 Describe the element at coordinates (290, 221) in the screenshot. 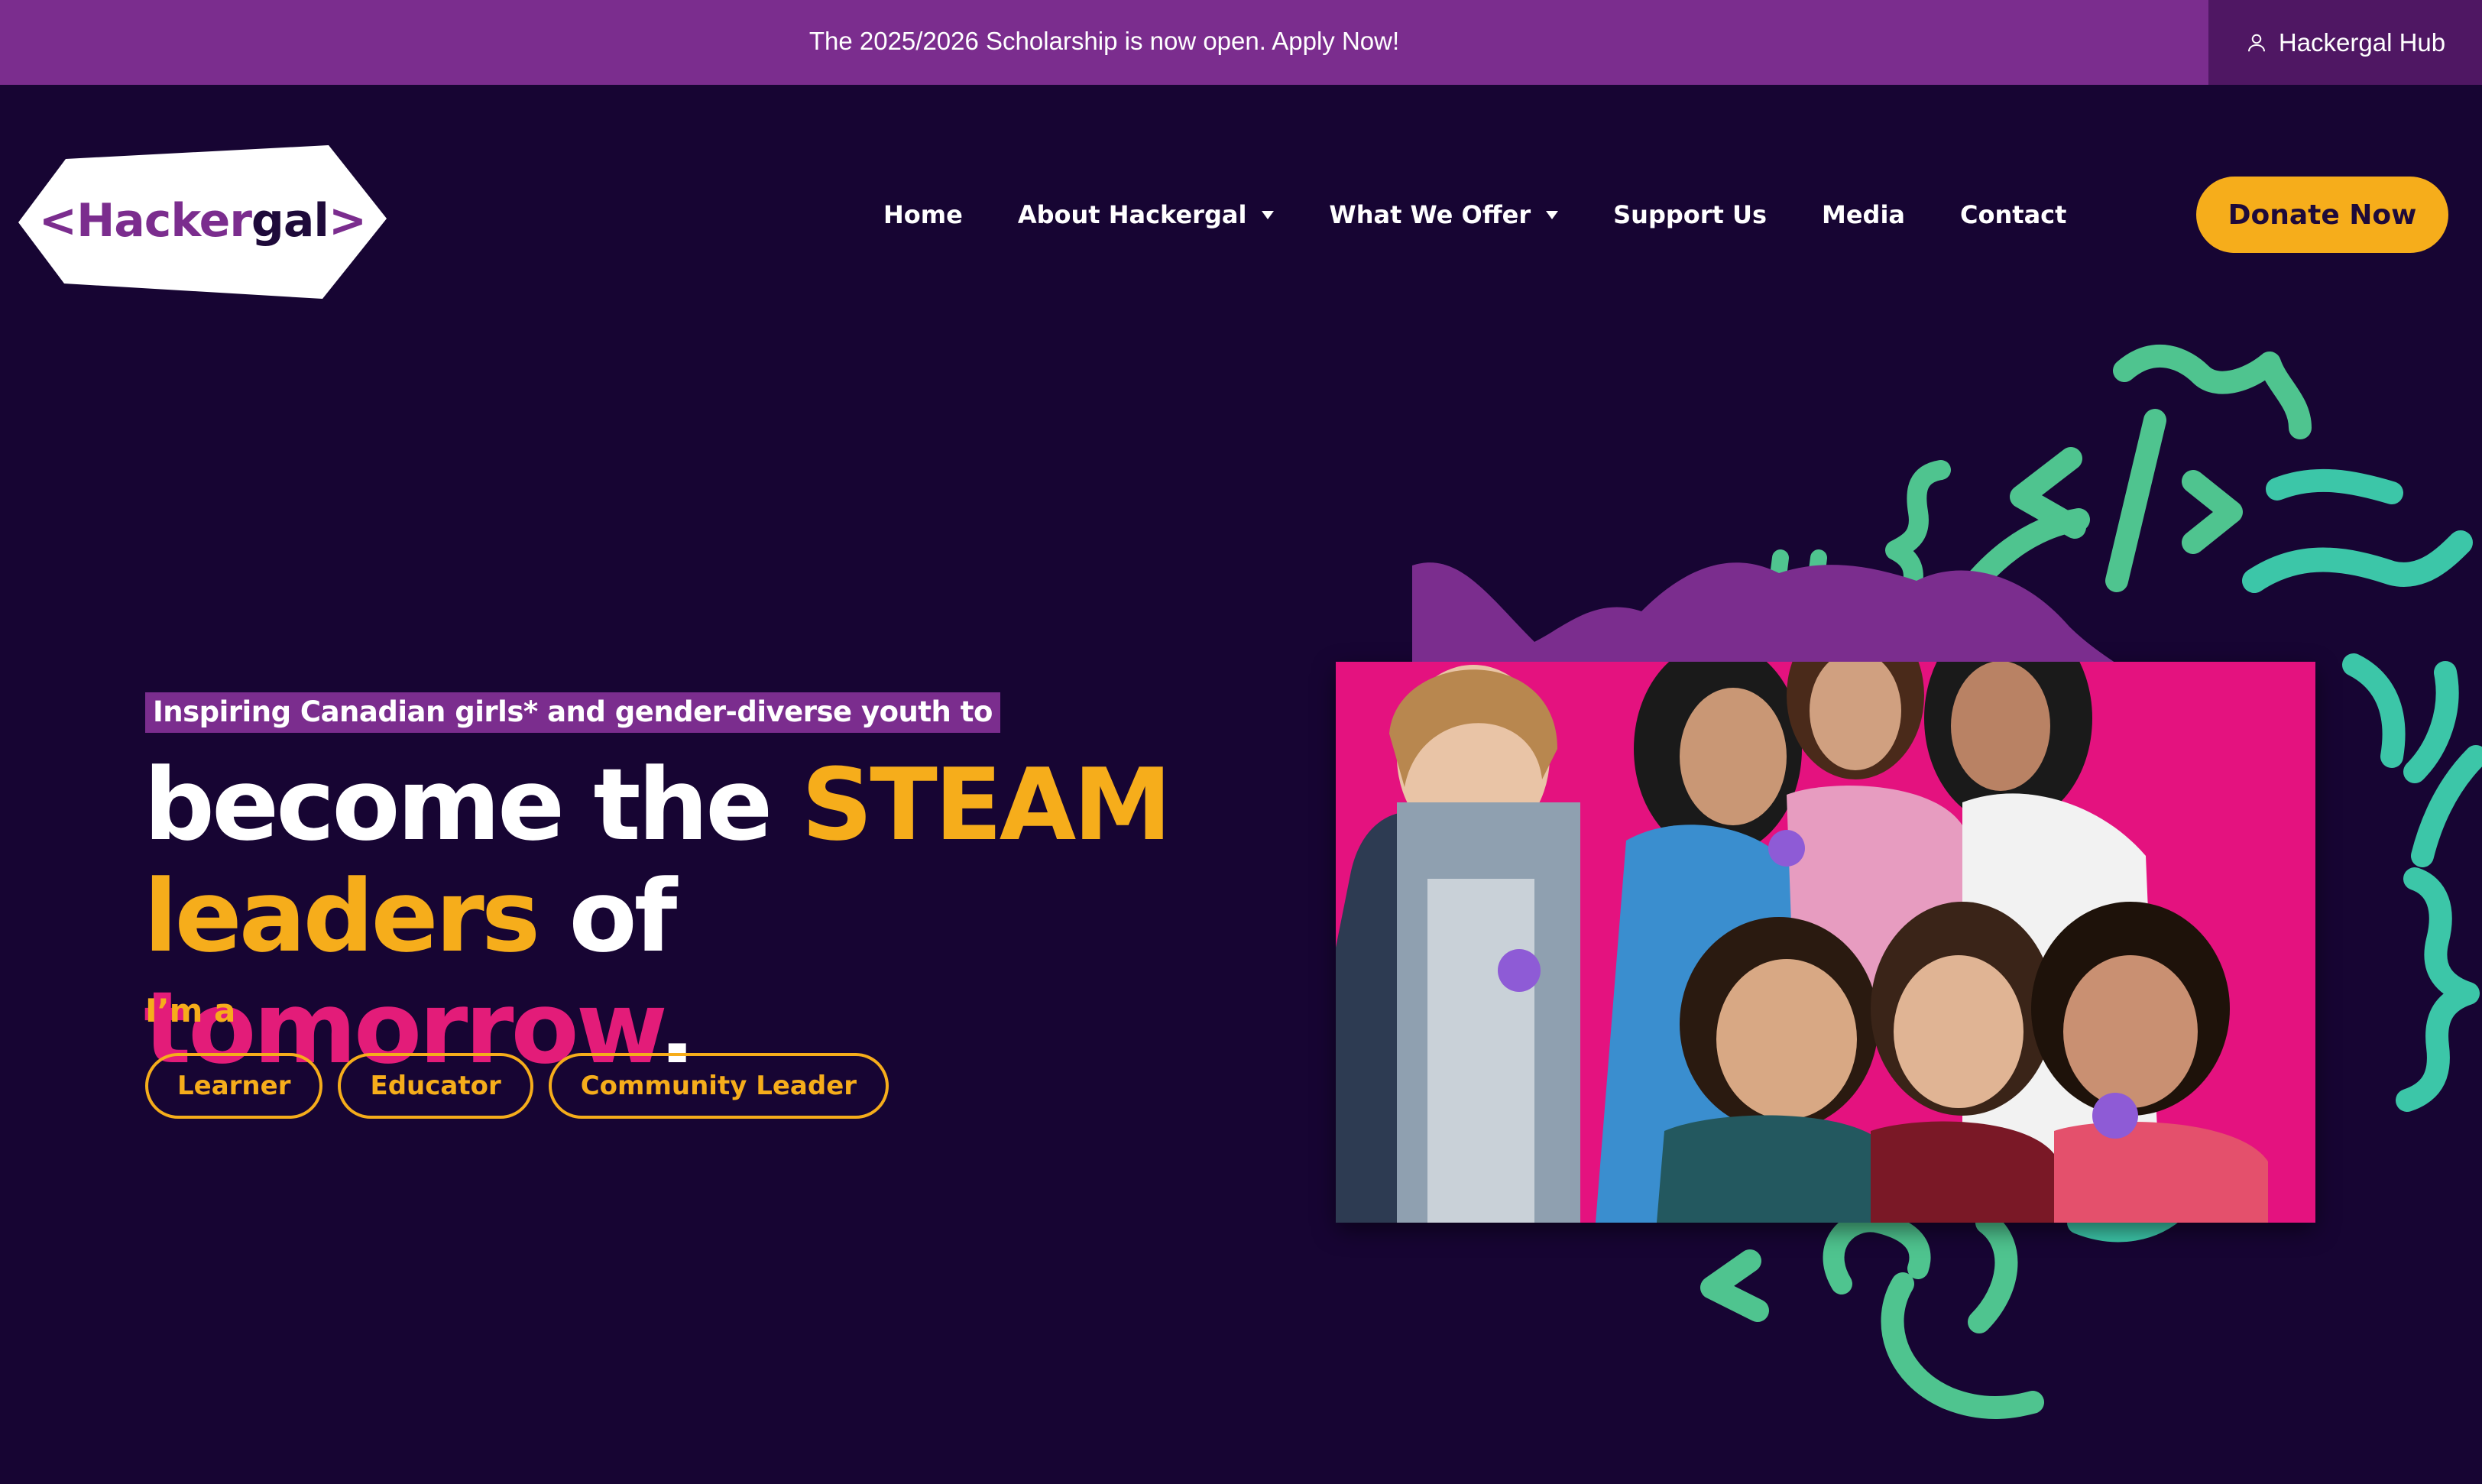

I see `logo-name-gal: gal` at that location.